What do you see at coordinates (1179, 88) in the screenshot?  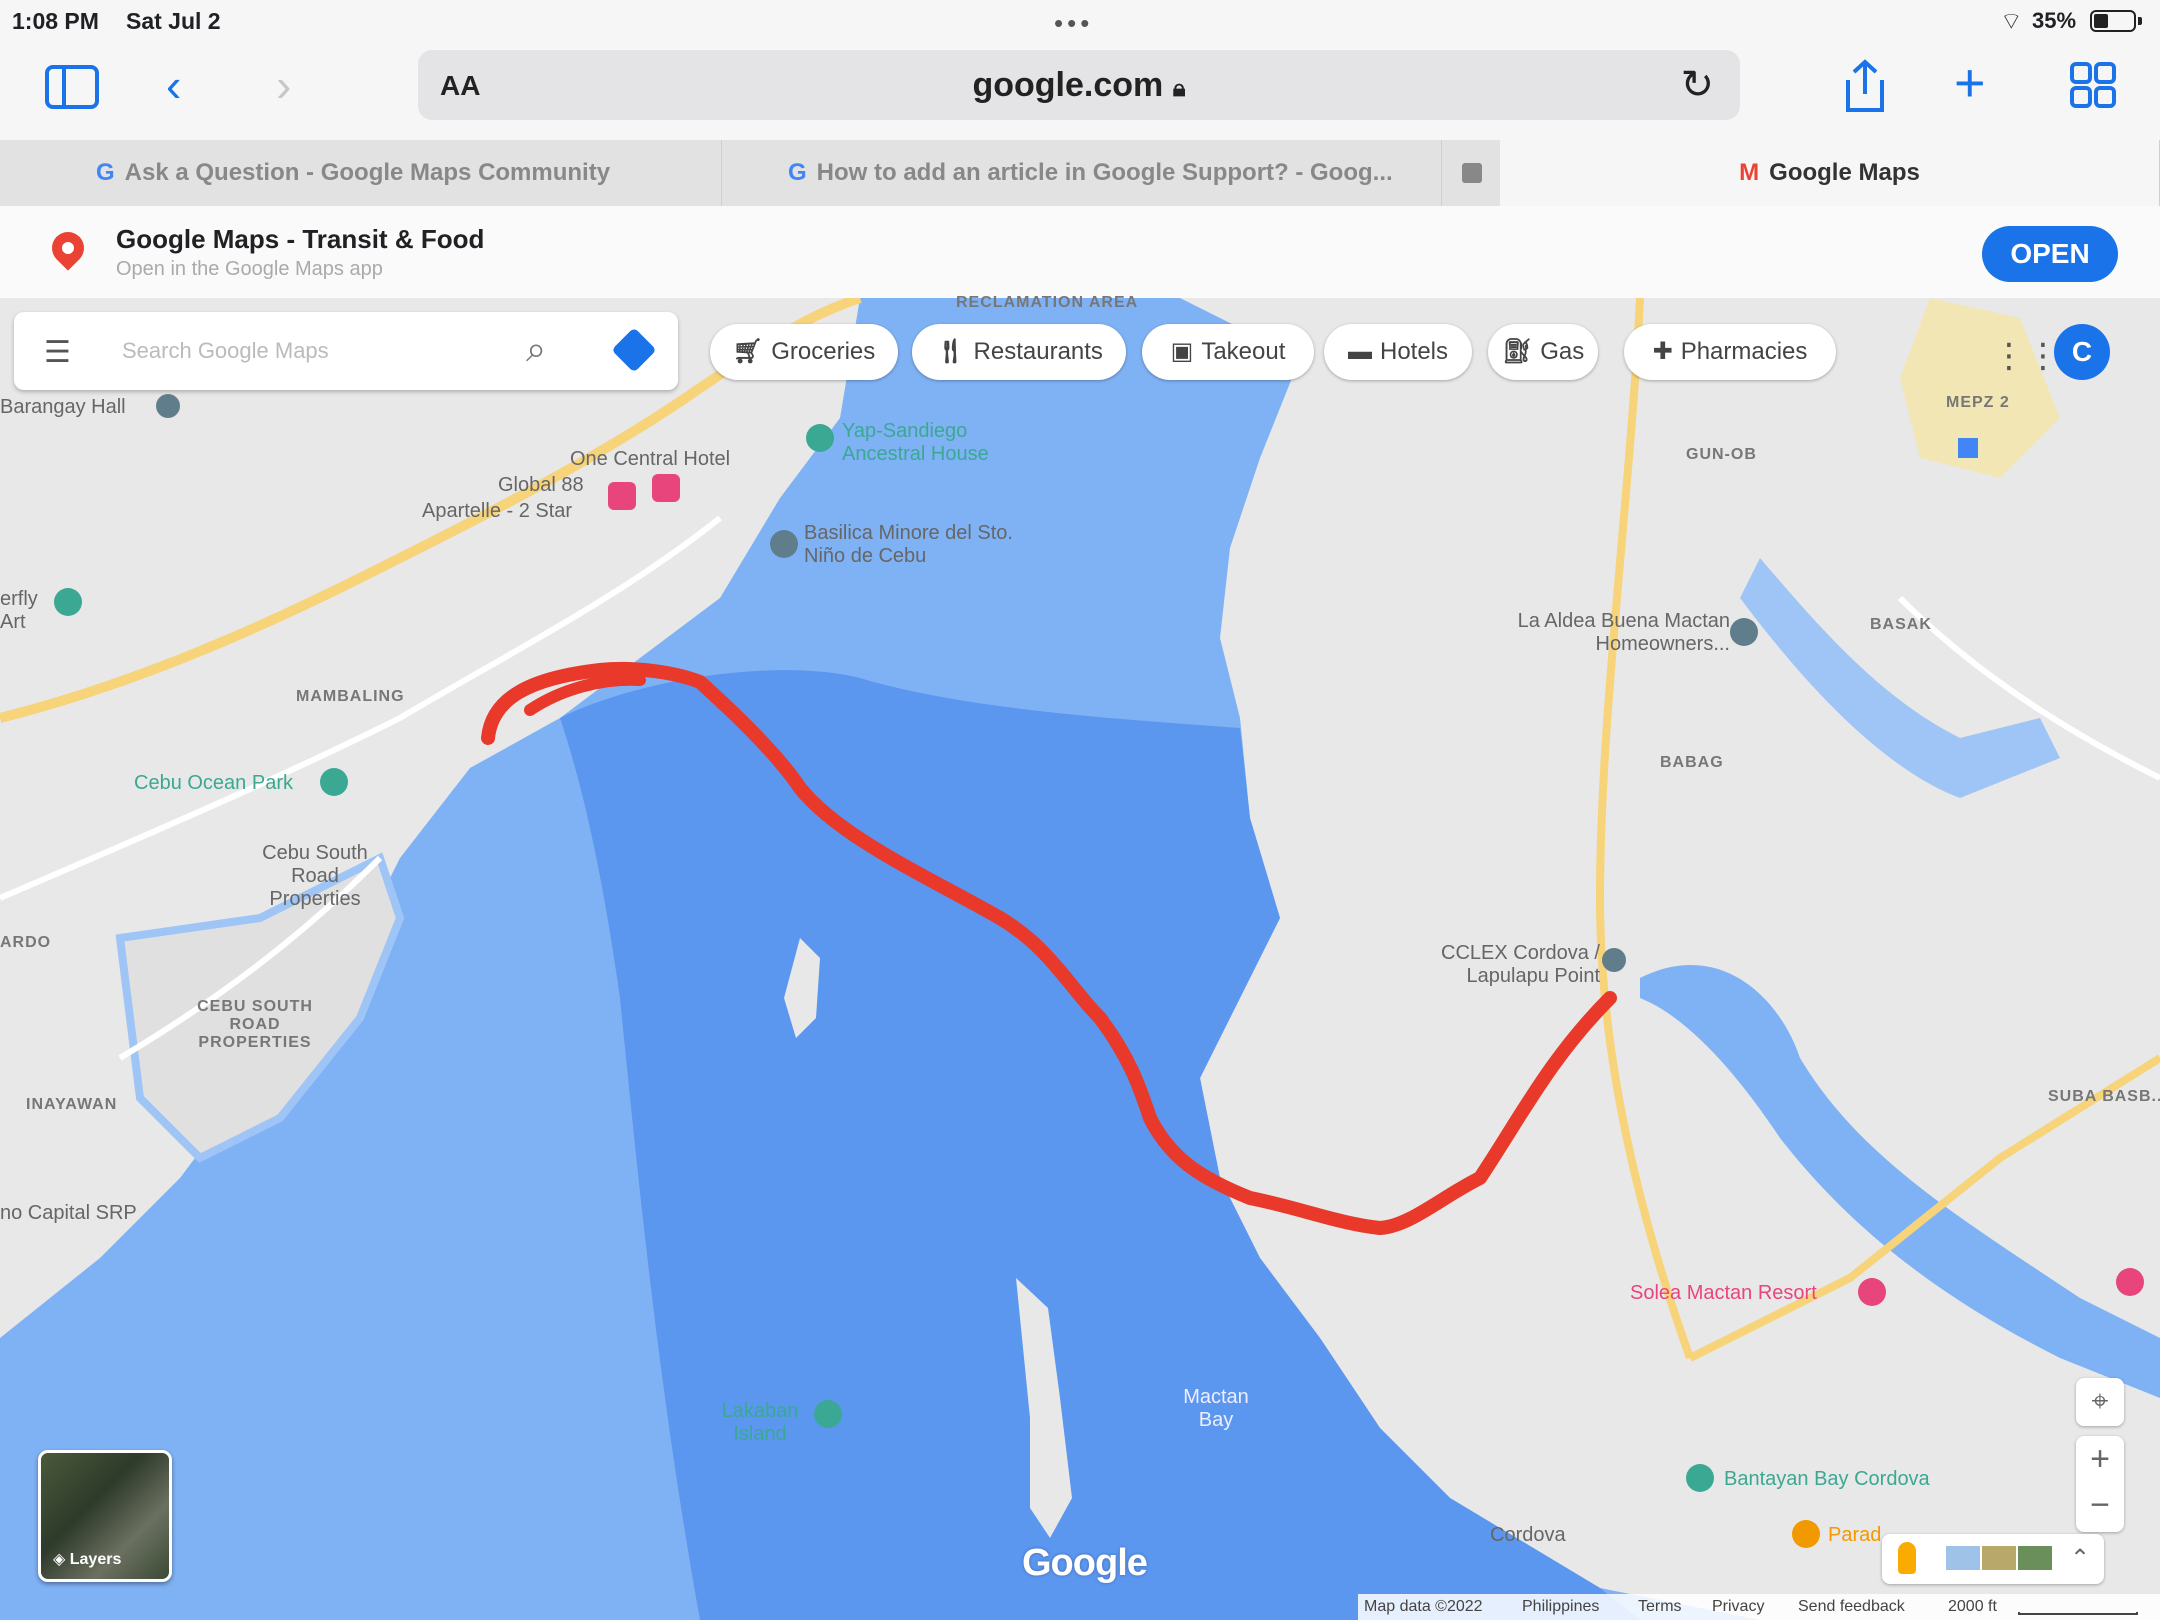 I see `lock-icon: 🔒︎` at bounding box center [1179, 88].